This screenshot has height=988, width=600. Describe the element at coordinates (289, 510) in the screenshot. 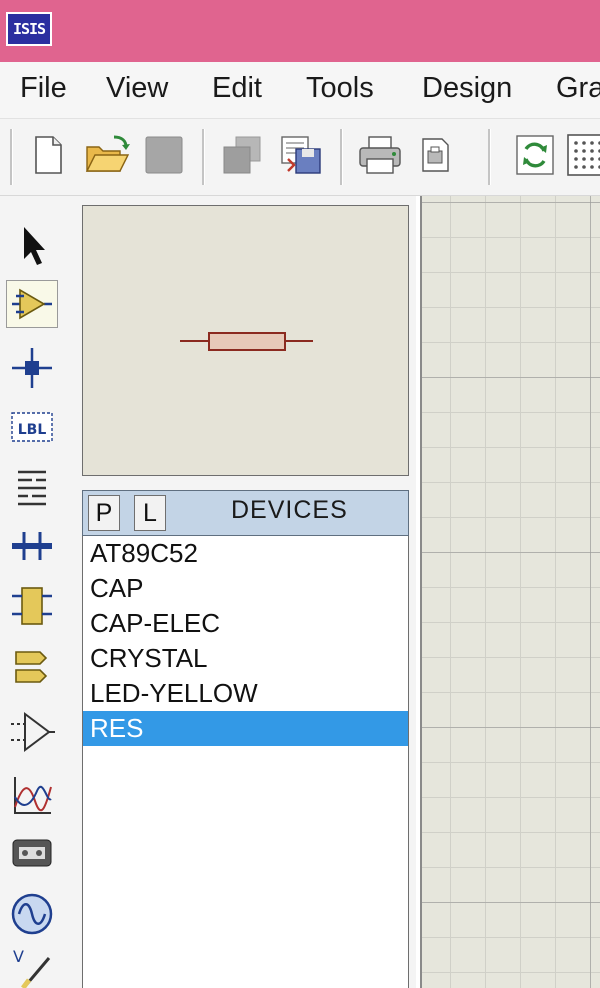

I see `devices-title: DEVICES` at that location.